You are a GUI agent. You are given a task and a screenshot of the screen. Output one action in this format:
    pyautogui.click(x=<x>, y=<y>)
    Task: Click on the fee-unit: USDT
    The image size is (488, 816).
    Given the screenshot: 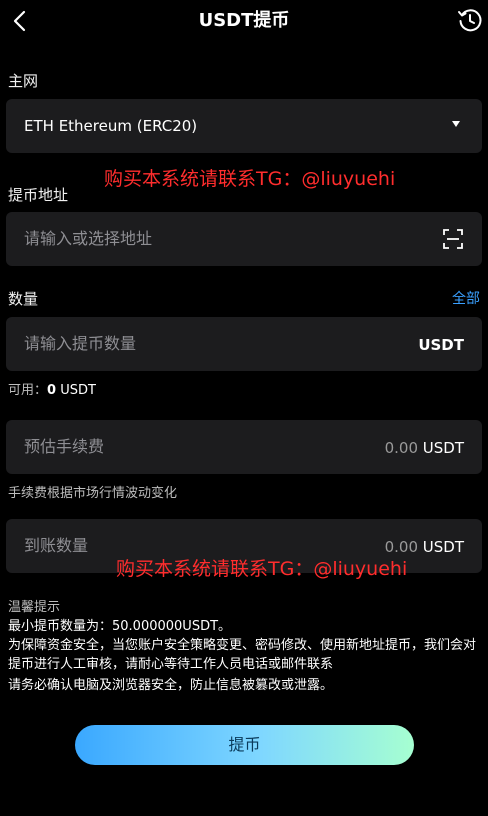 What is the action you would take?
    pyautogui.click(x=443, y=448)
    